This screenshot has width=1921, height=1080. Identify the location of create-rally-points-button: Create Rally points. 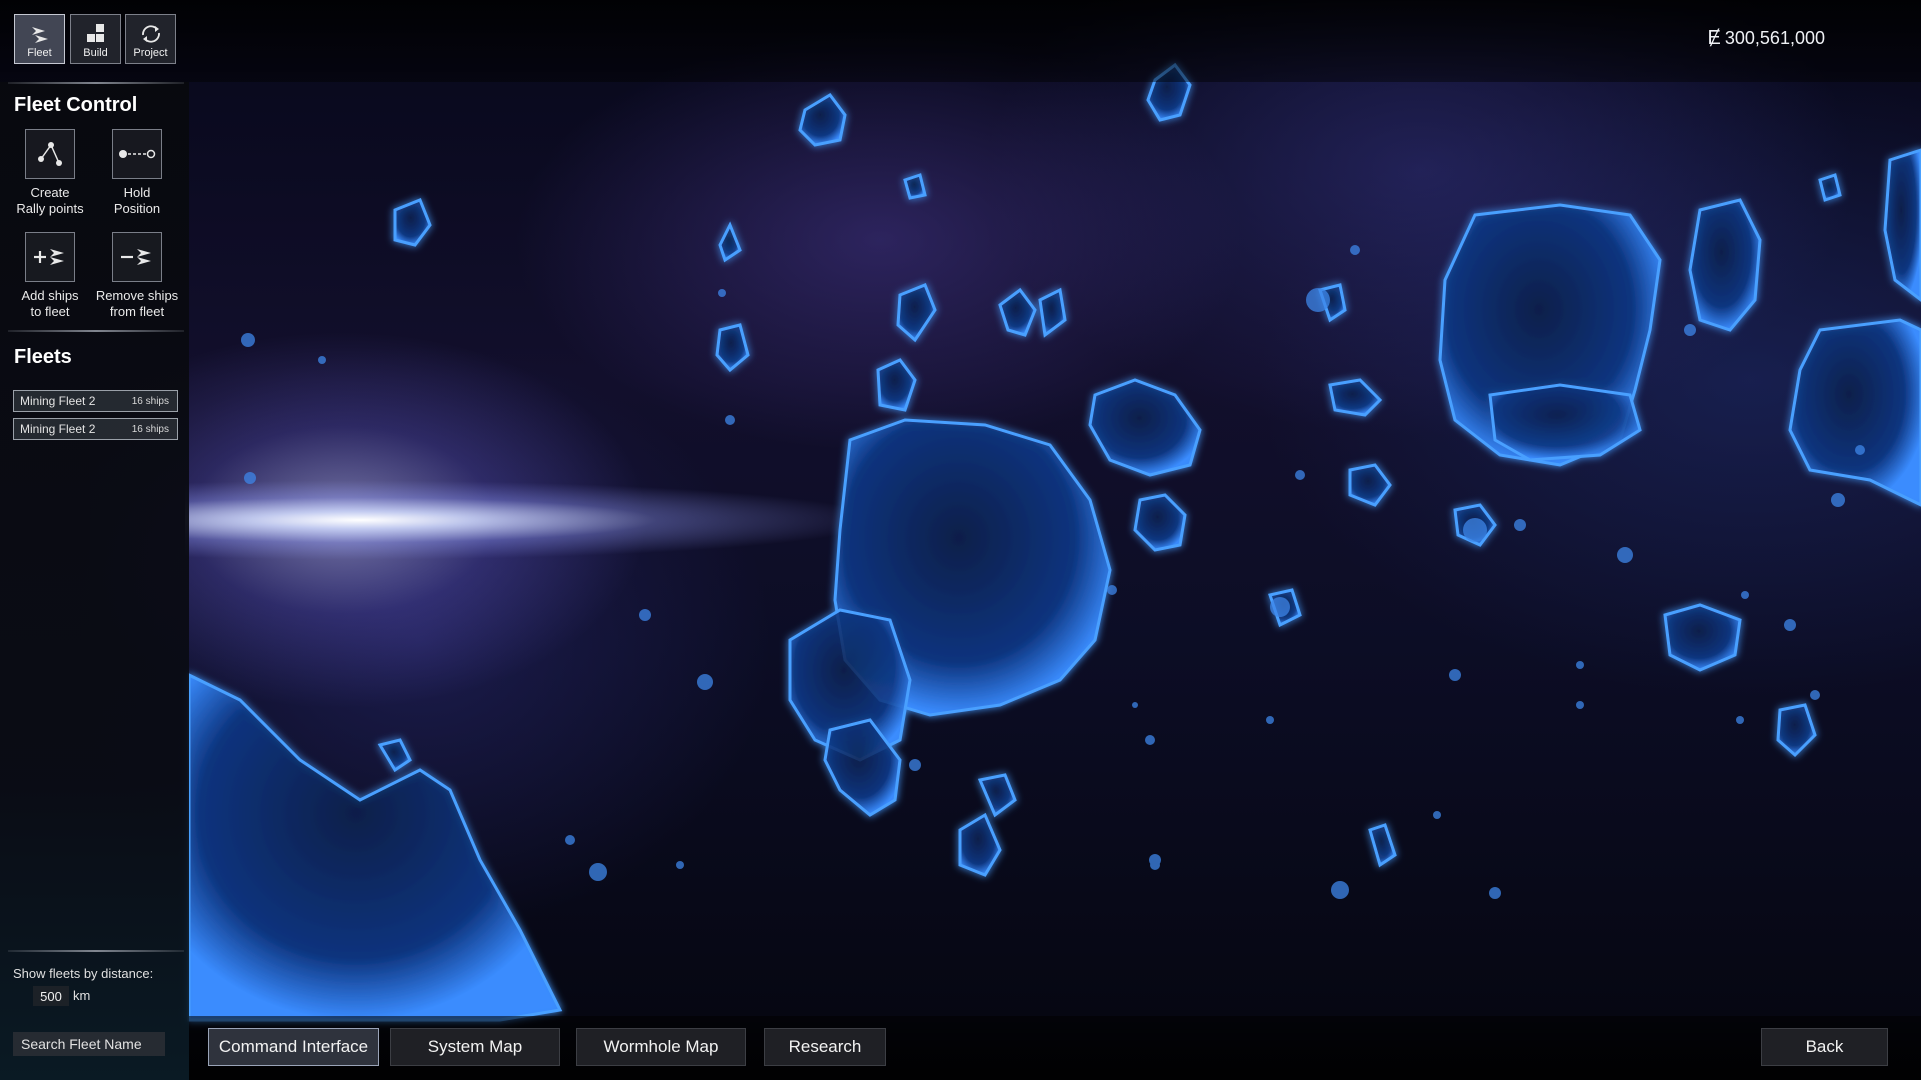
(50, 173).